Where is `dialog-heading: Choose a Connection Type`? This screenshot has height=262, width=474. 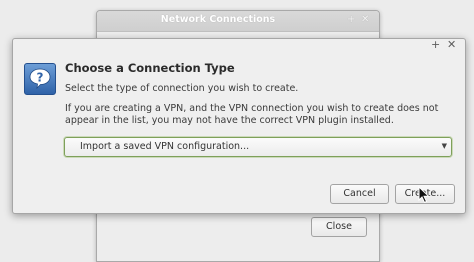
dialog-heading: Choose a Connection Type is located at coordinates (150, 68).